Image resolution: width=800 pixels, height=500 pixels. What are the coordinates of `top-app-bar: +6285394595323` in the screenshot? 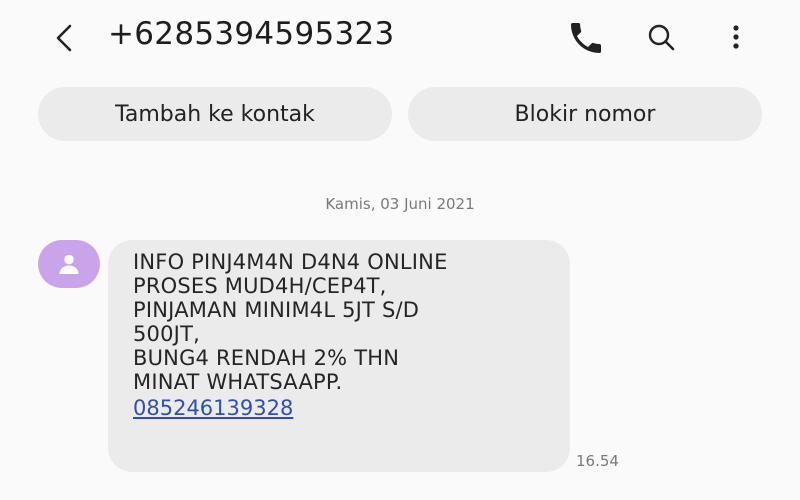 It's located at (400, 36).